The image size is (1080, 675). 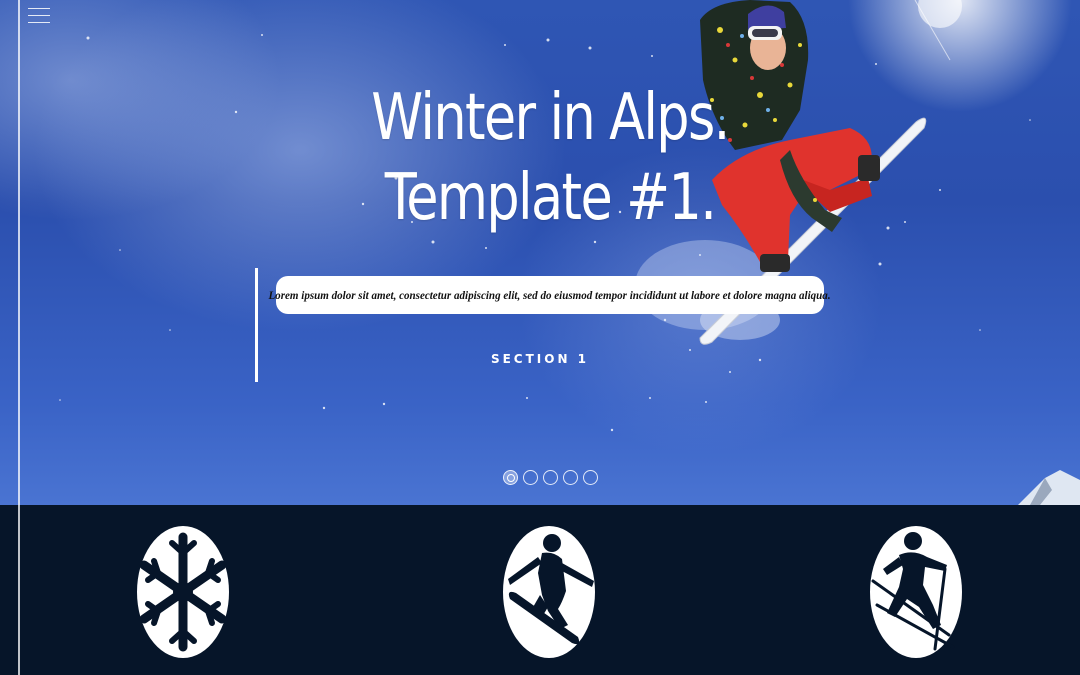 I want to click on snowflake-icon, so click(x=183, y=592).